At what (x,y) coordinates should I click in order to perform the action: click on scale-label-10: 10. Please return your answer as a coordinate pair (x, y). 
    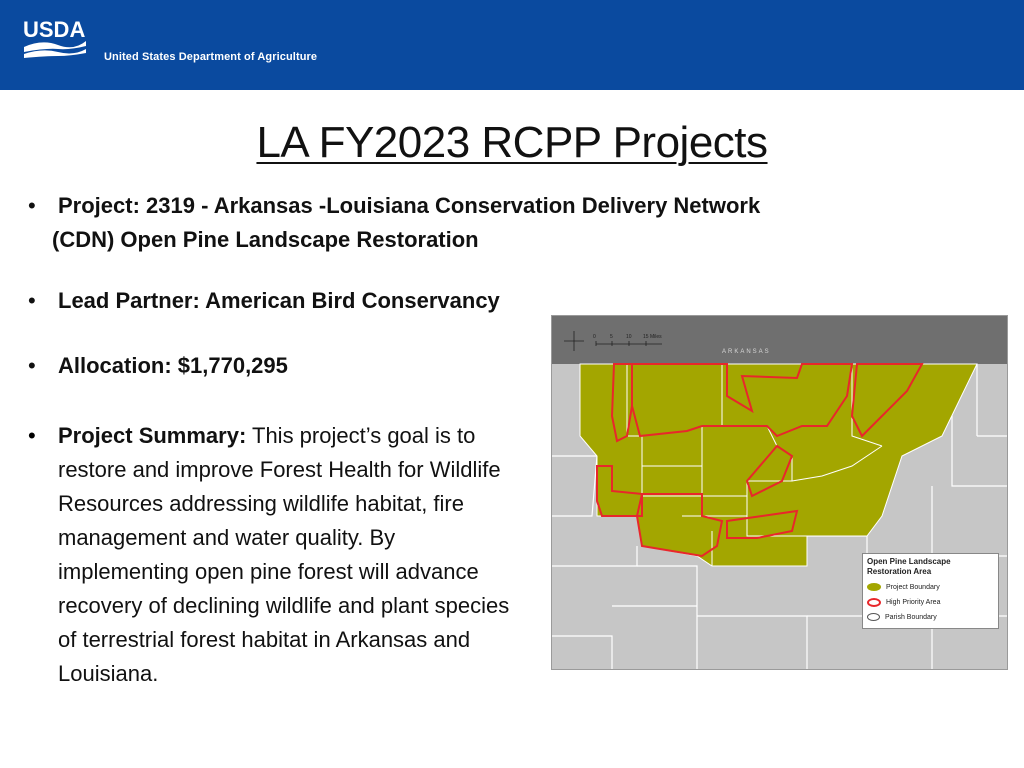
    Looking at the image, I should click on (629, 337).